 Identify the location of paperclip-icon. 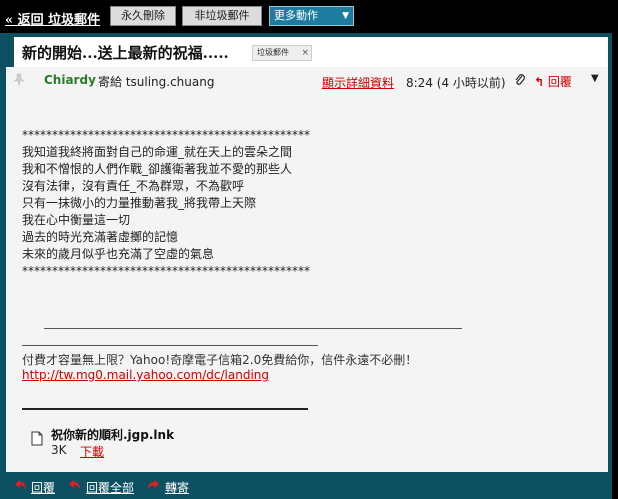
(520, 79).